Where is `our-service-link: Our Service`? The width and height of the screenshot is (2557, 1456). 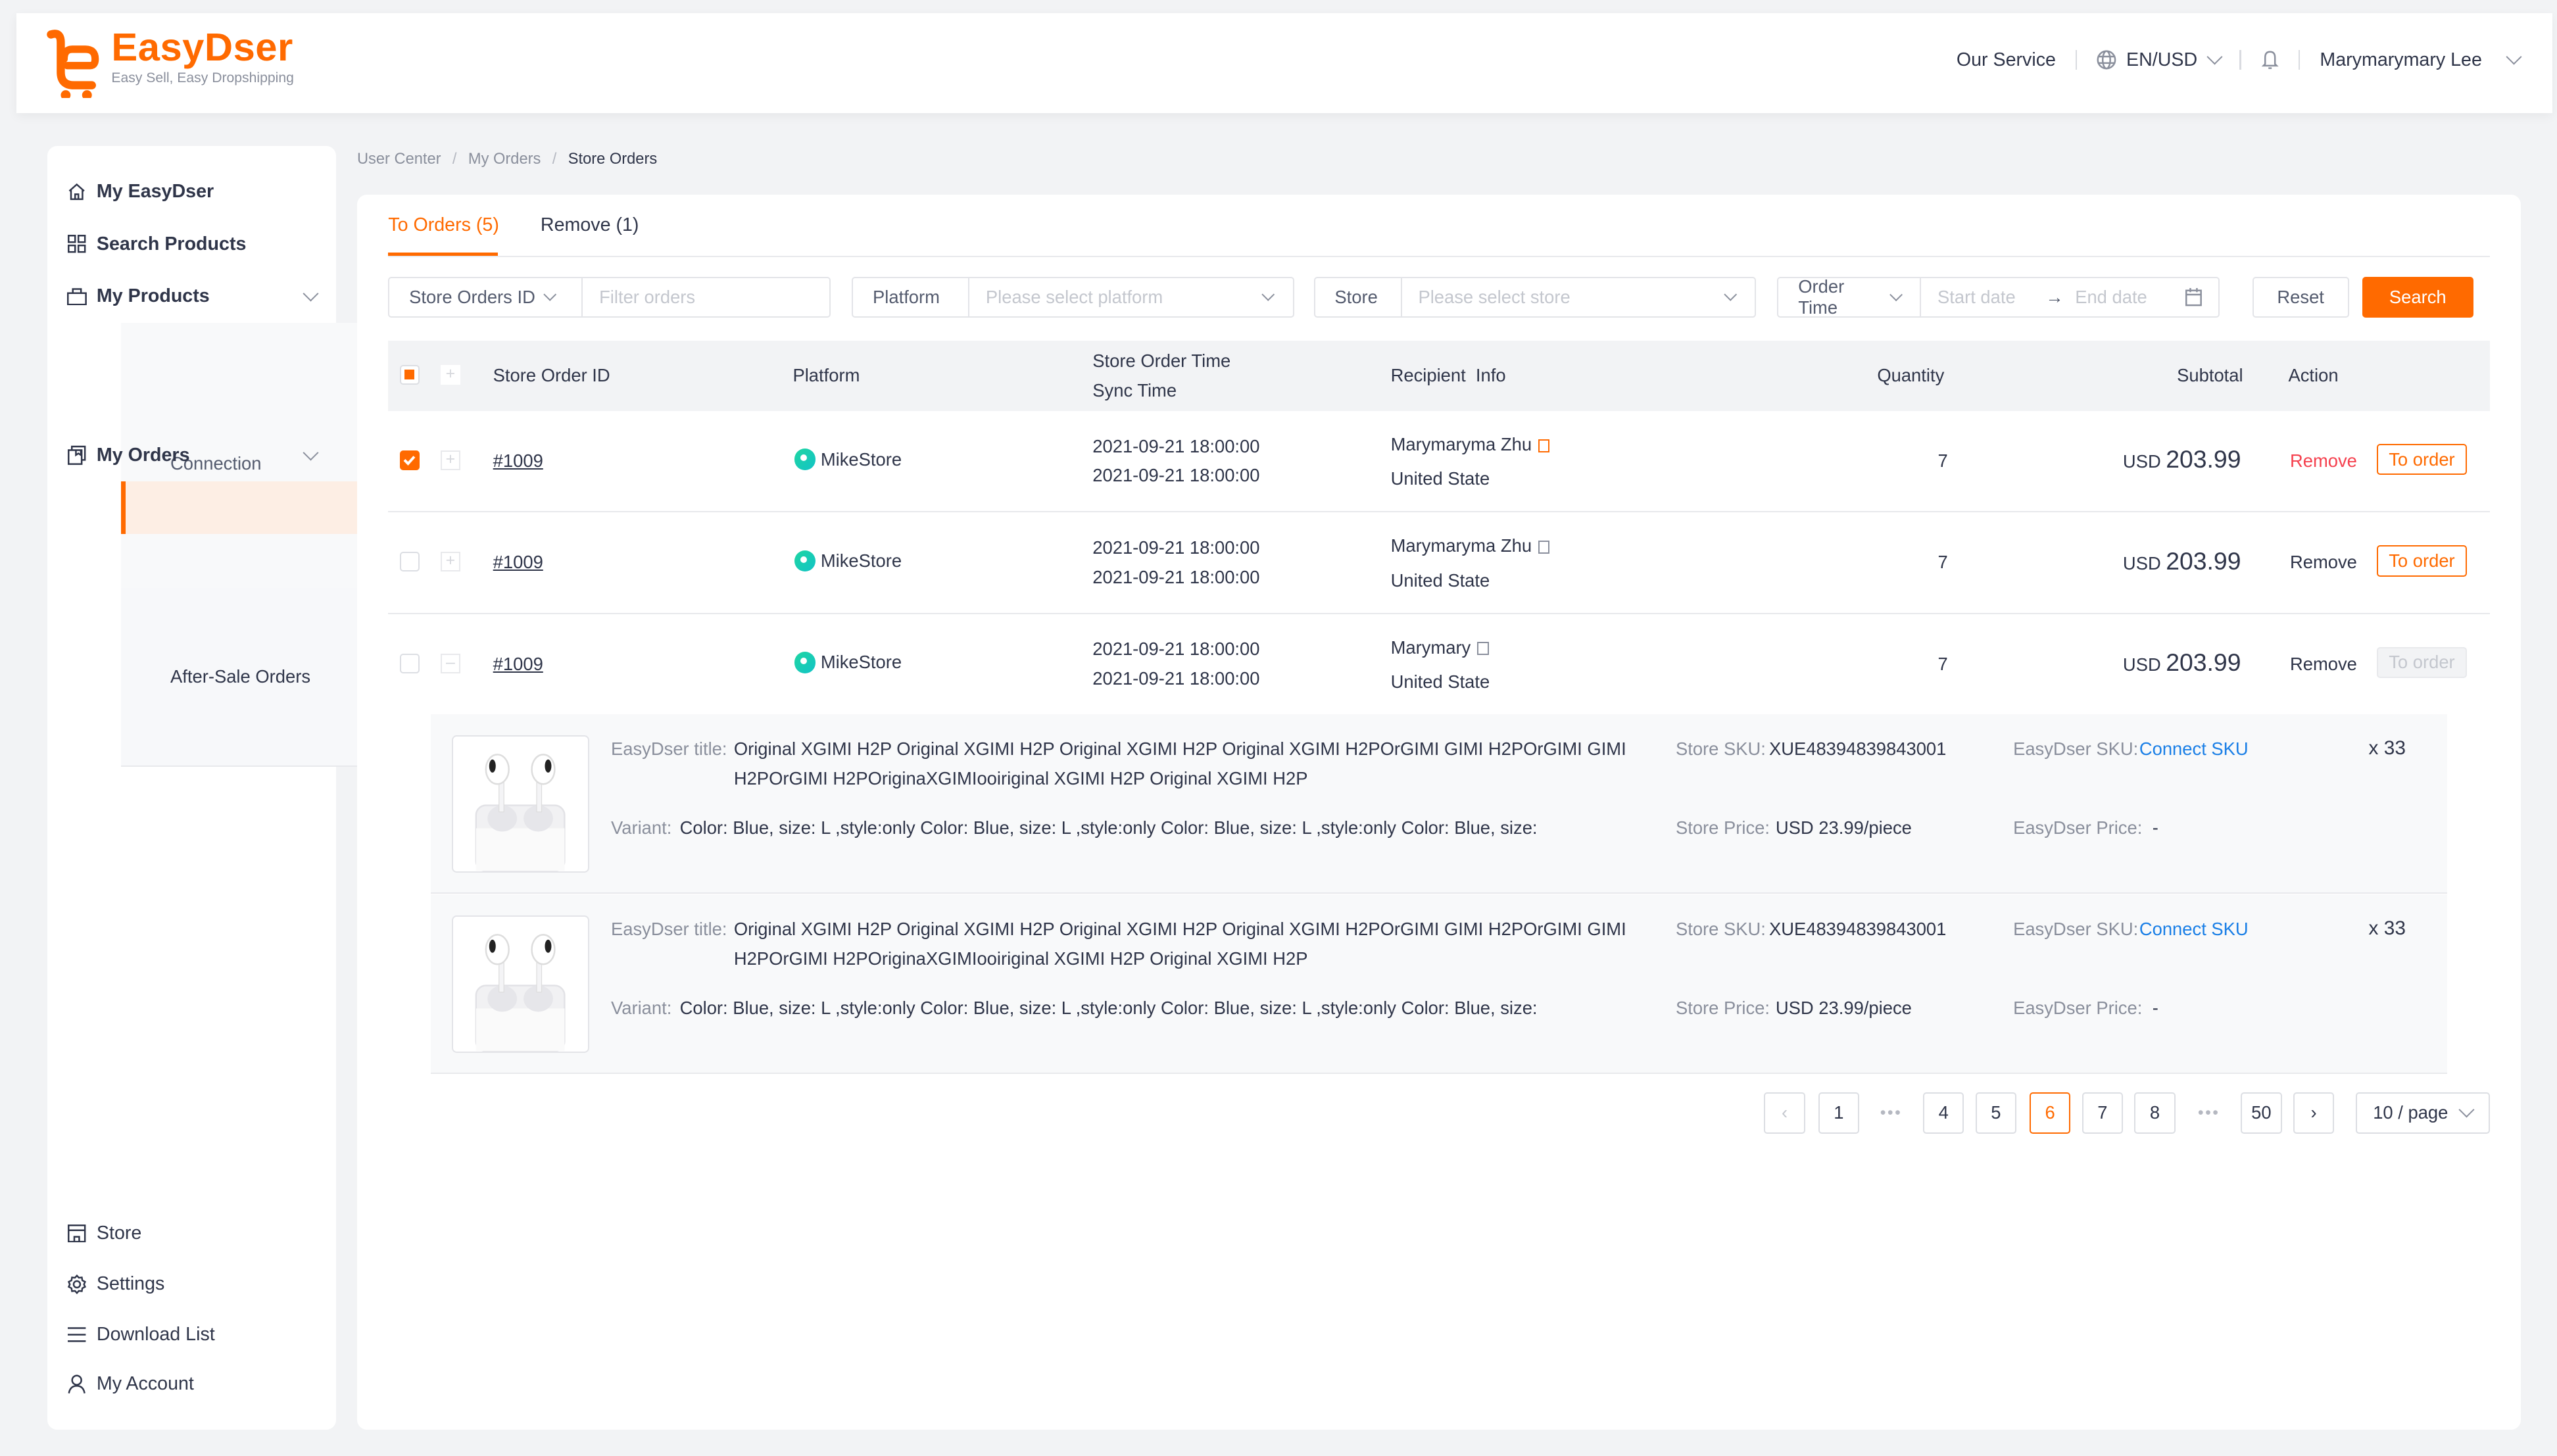 our-service-link: Our Service is located at coordinates (2007, 60).